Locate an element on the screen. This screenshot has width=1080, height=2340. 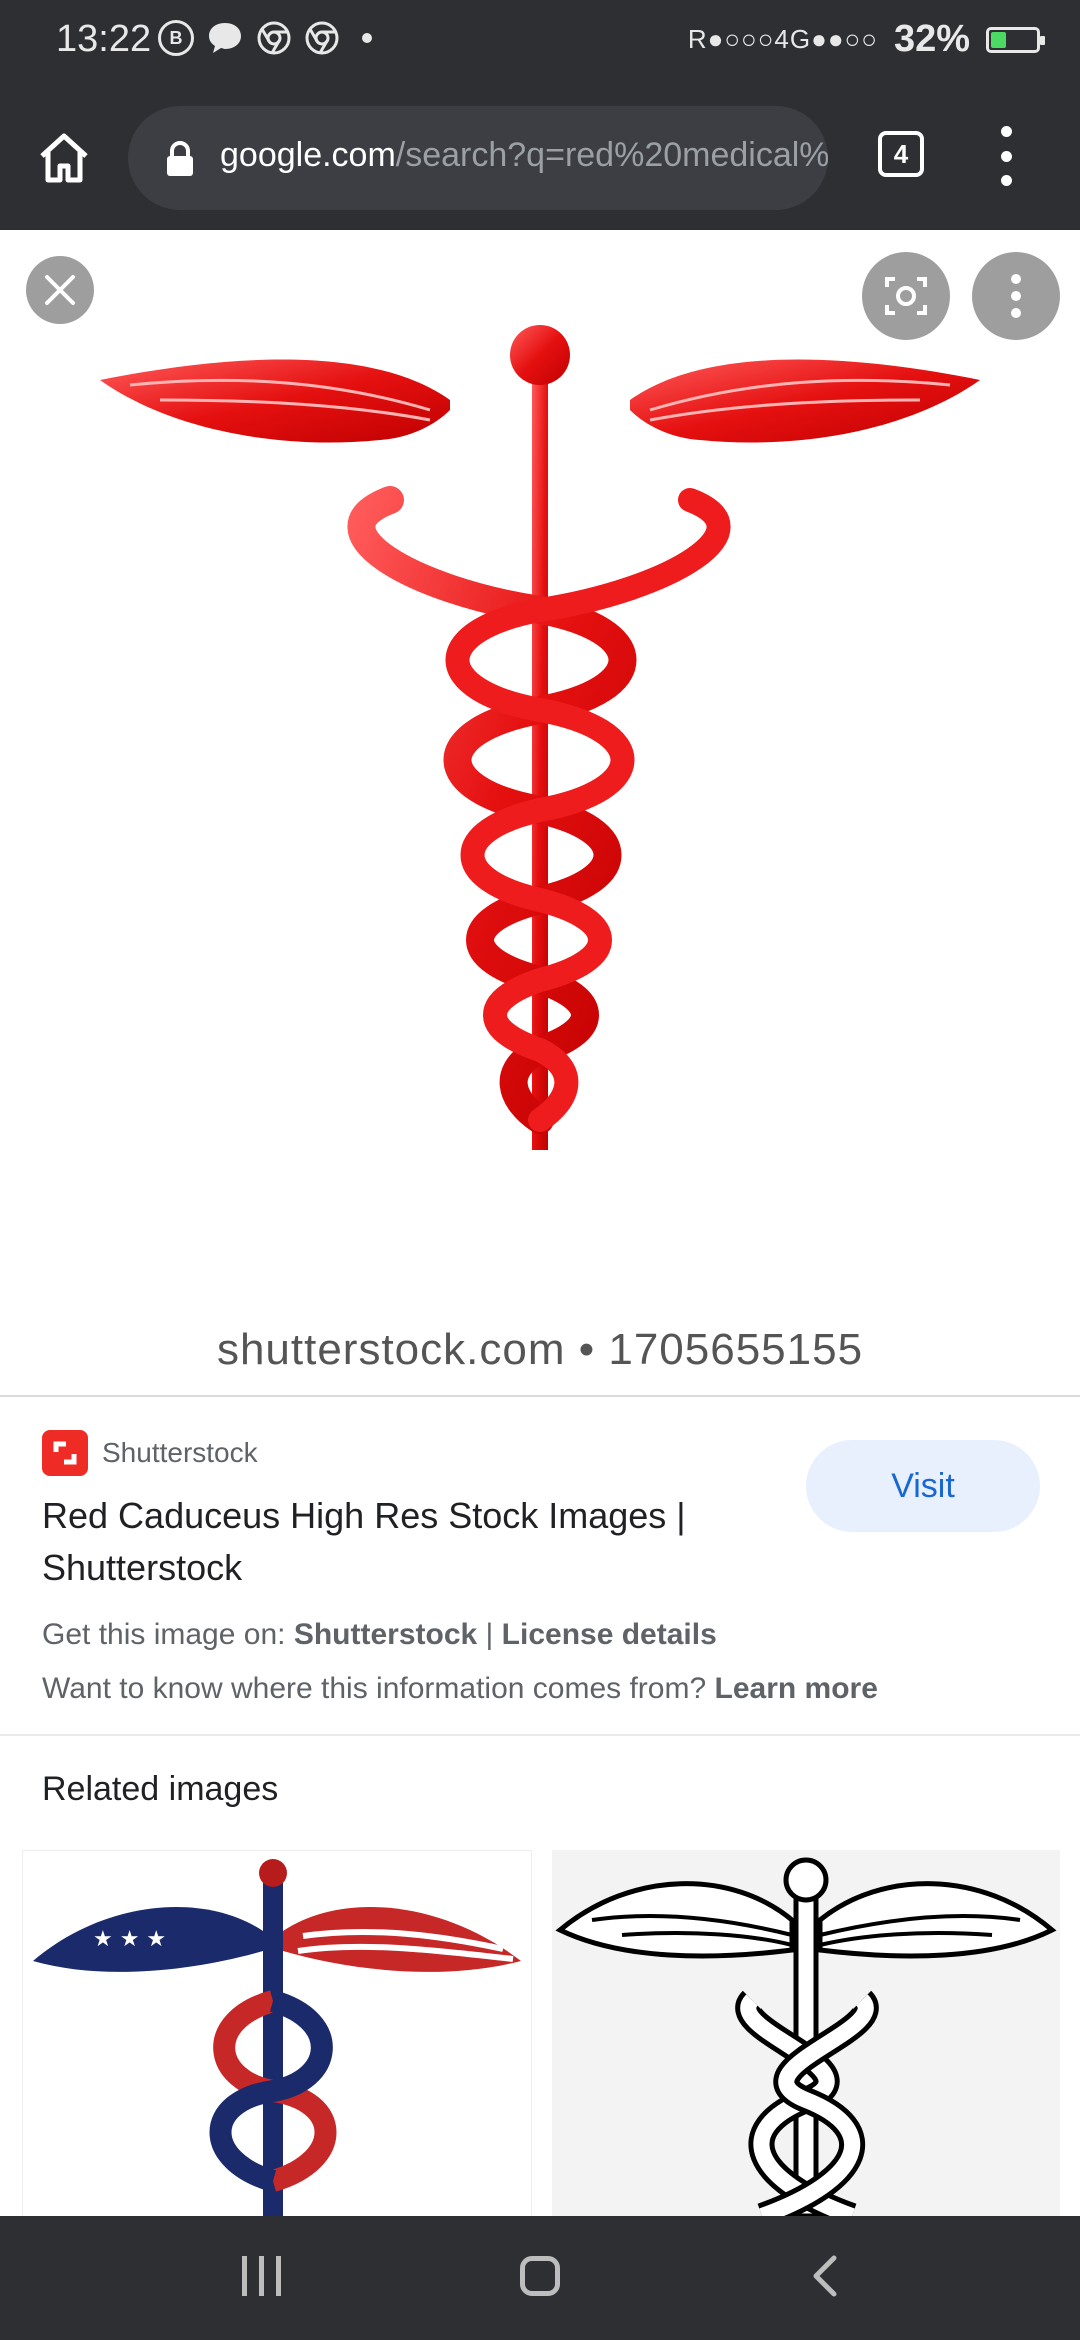
status-right: R●○○○4G●●○○ 32% is located at coordinates (866, 39).